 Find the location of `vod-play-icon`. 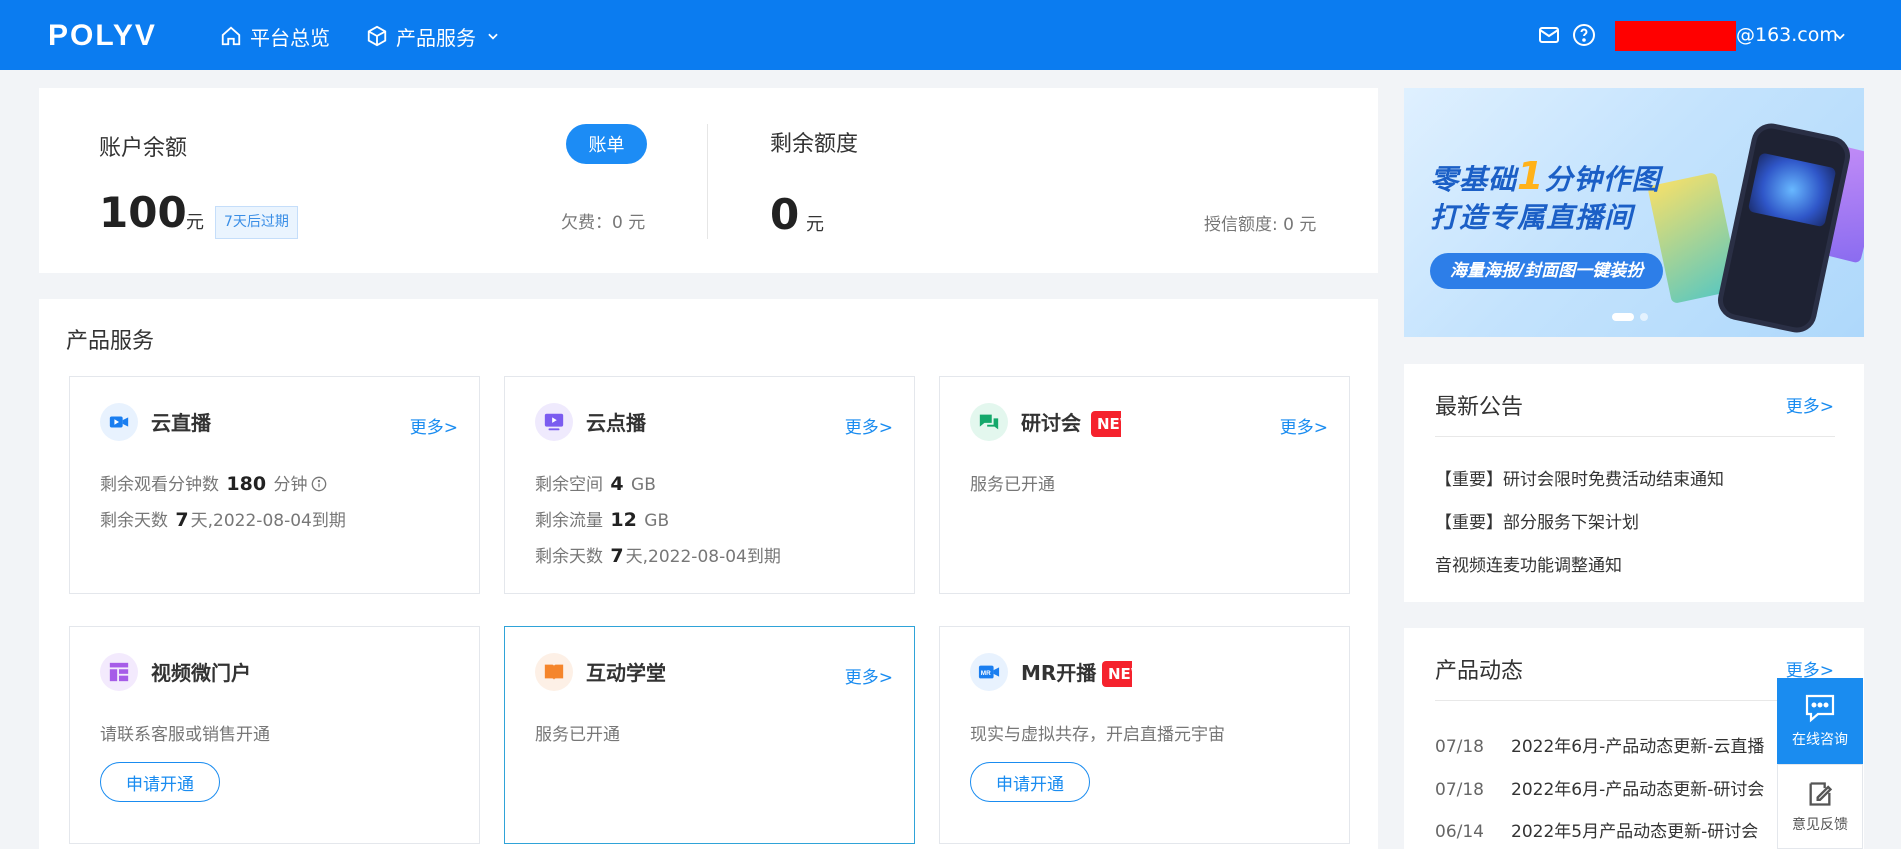

vod-play-icon is located at coordinates (554, 422).